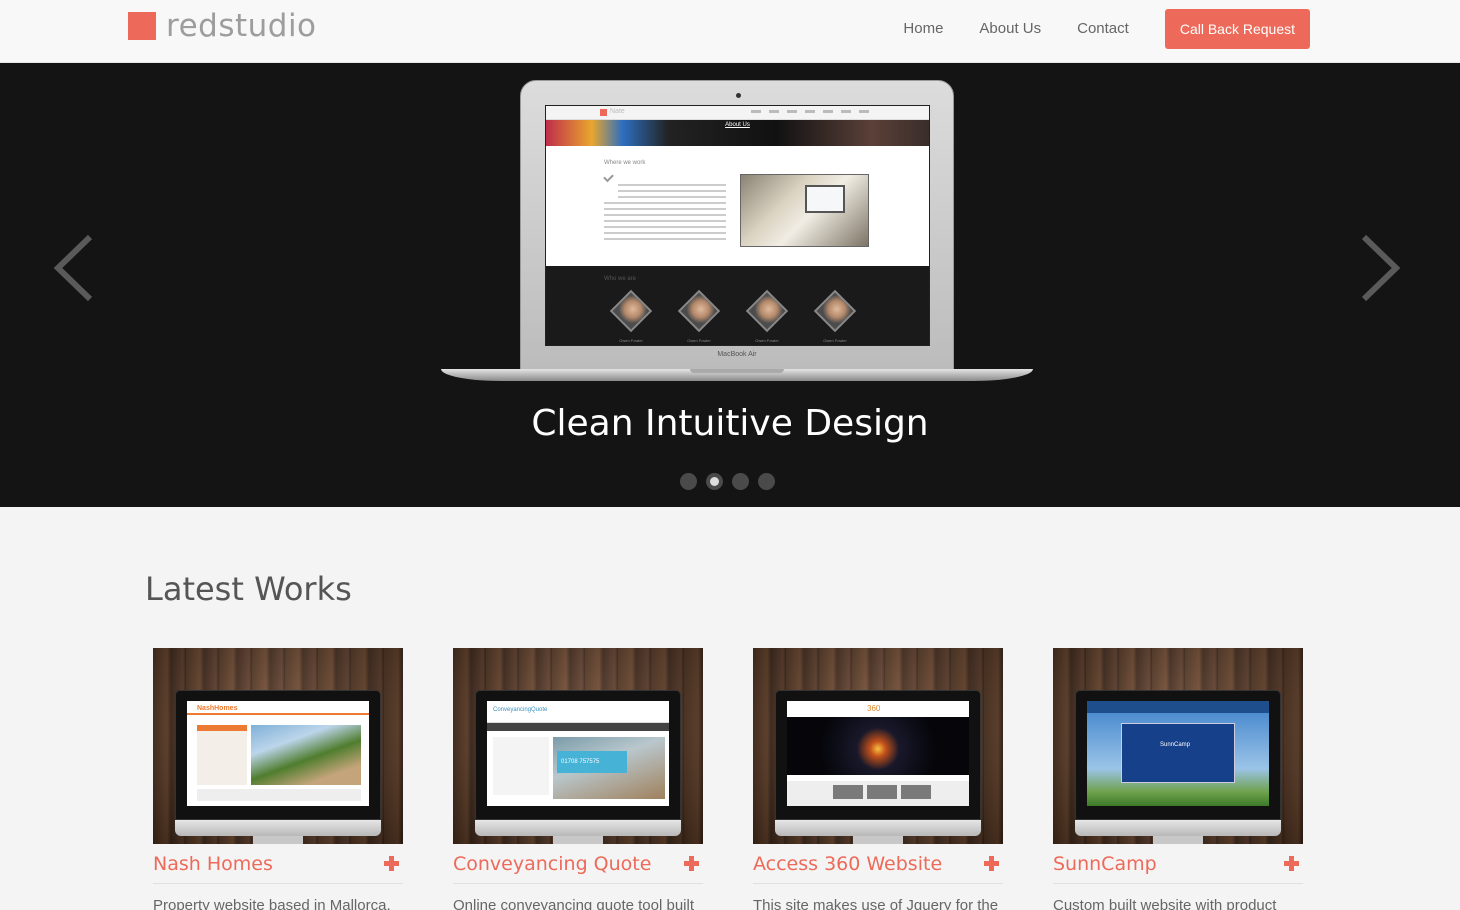 The width and height of the screenshot is (1460, 910). Describe the element at coordinates (248, 589) in the screenshot. I see `latest-works-title: Latest Works` at that location.